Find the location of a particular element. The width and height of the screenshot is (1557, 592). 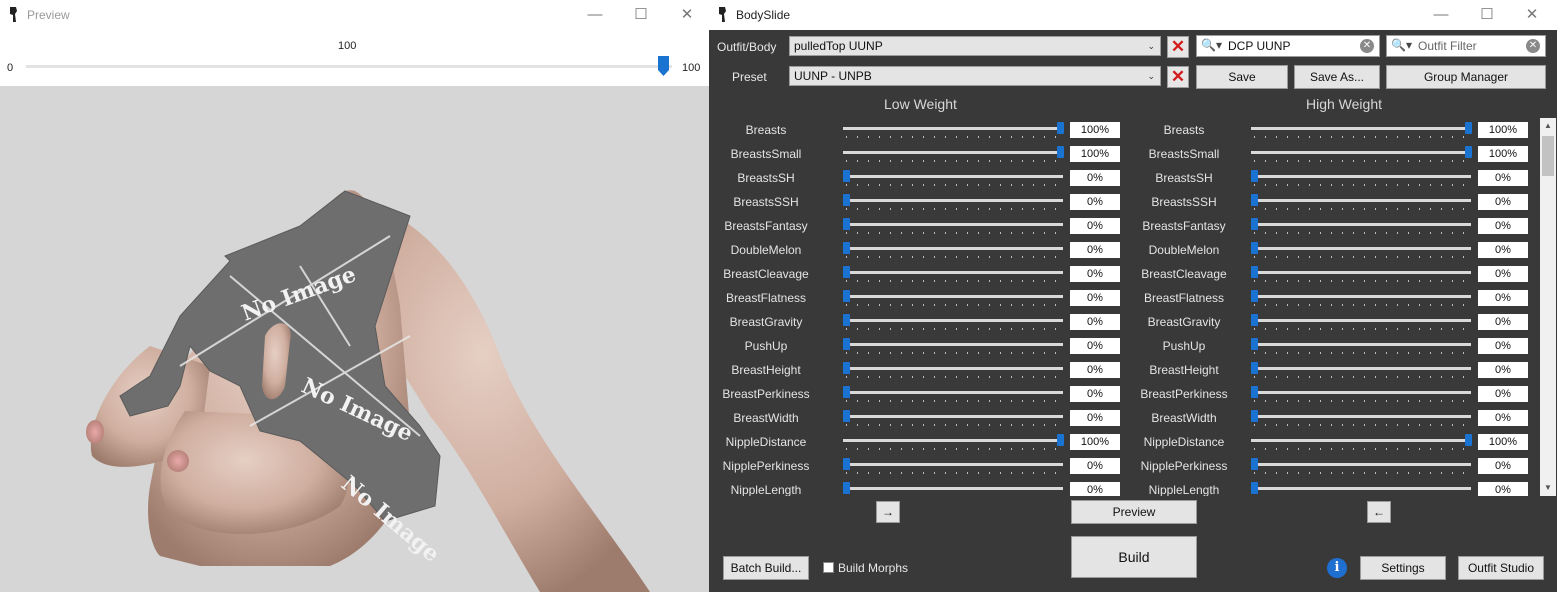

info-icon: i is located at coordinates (1337, 568).